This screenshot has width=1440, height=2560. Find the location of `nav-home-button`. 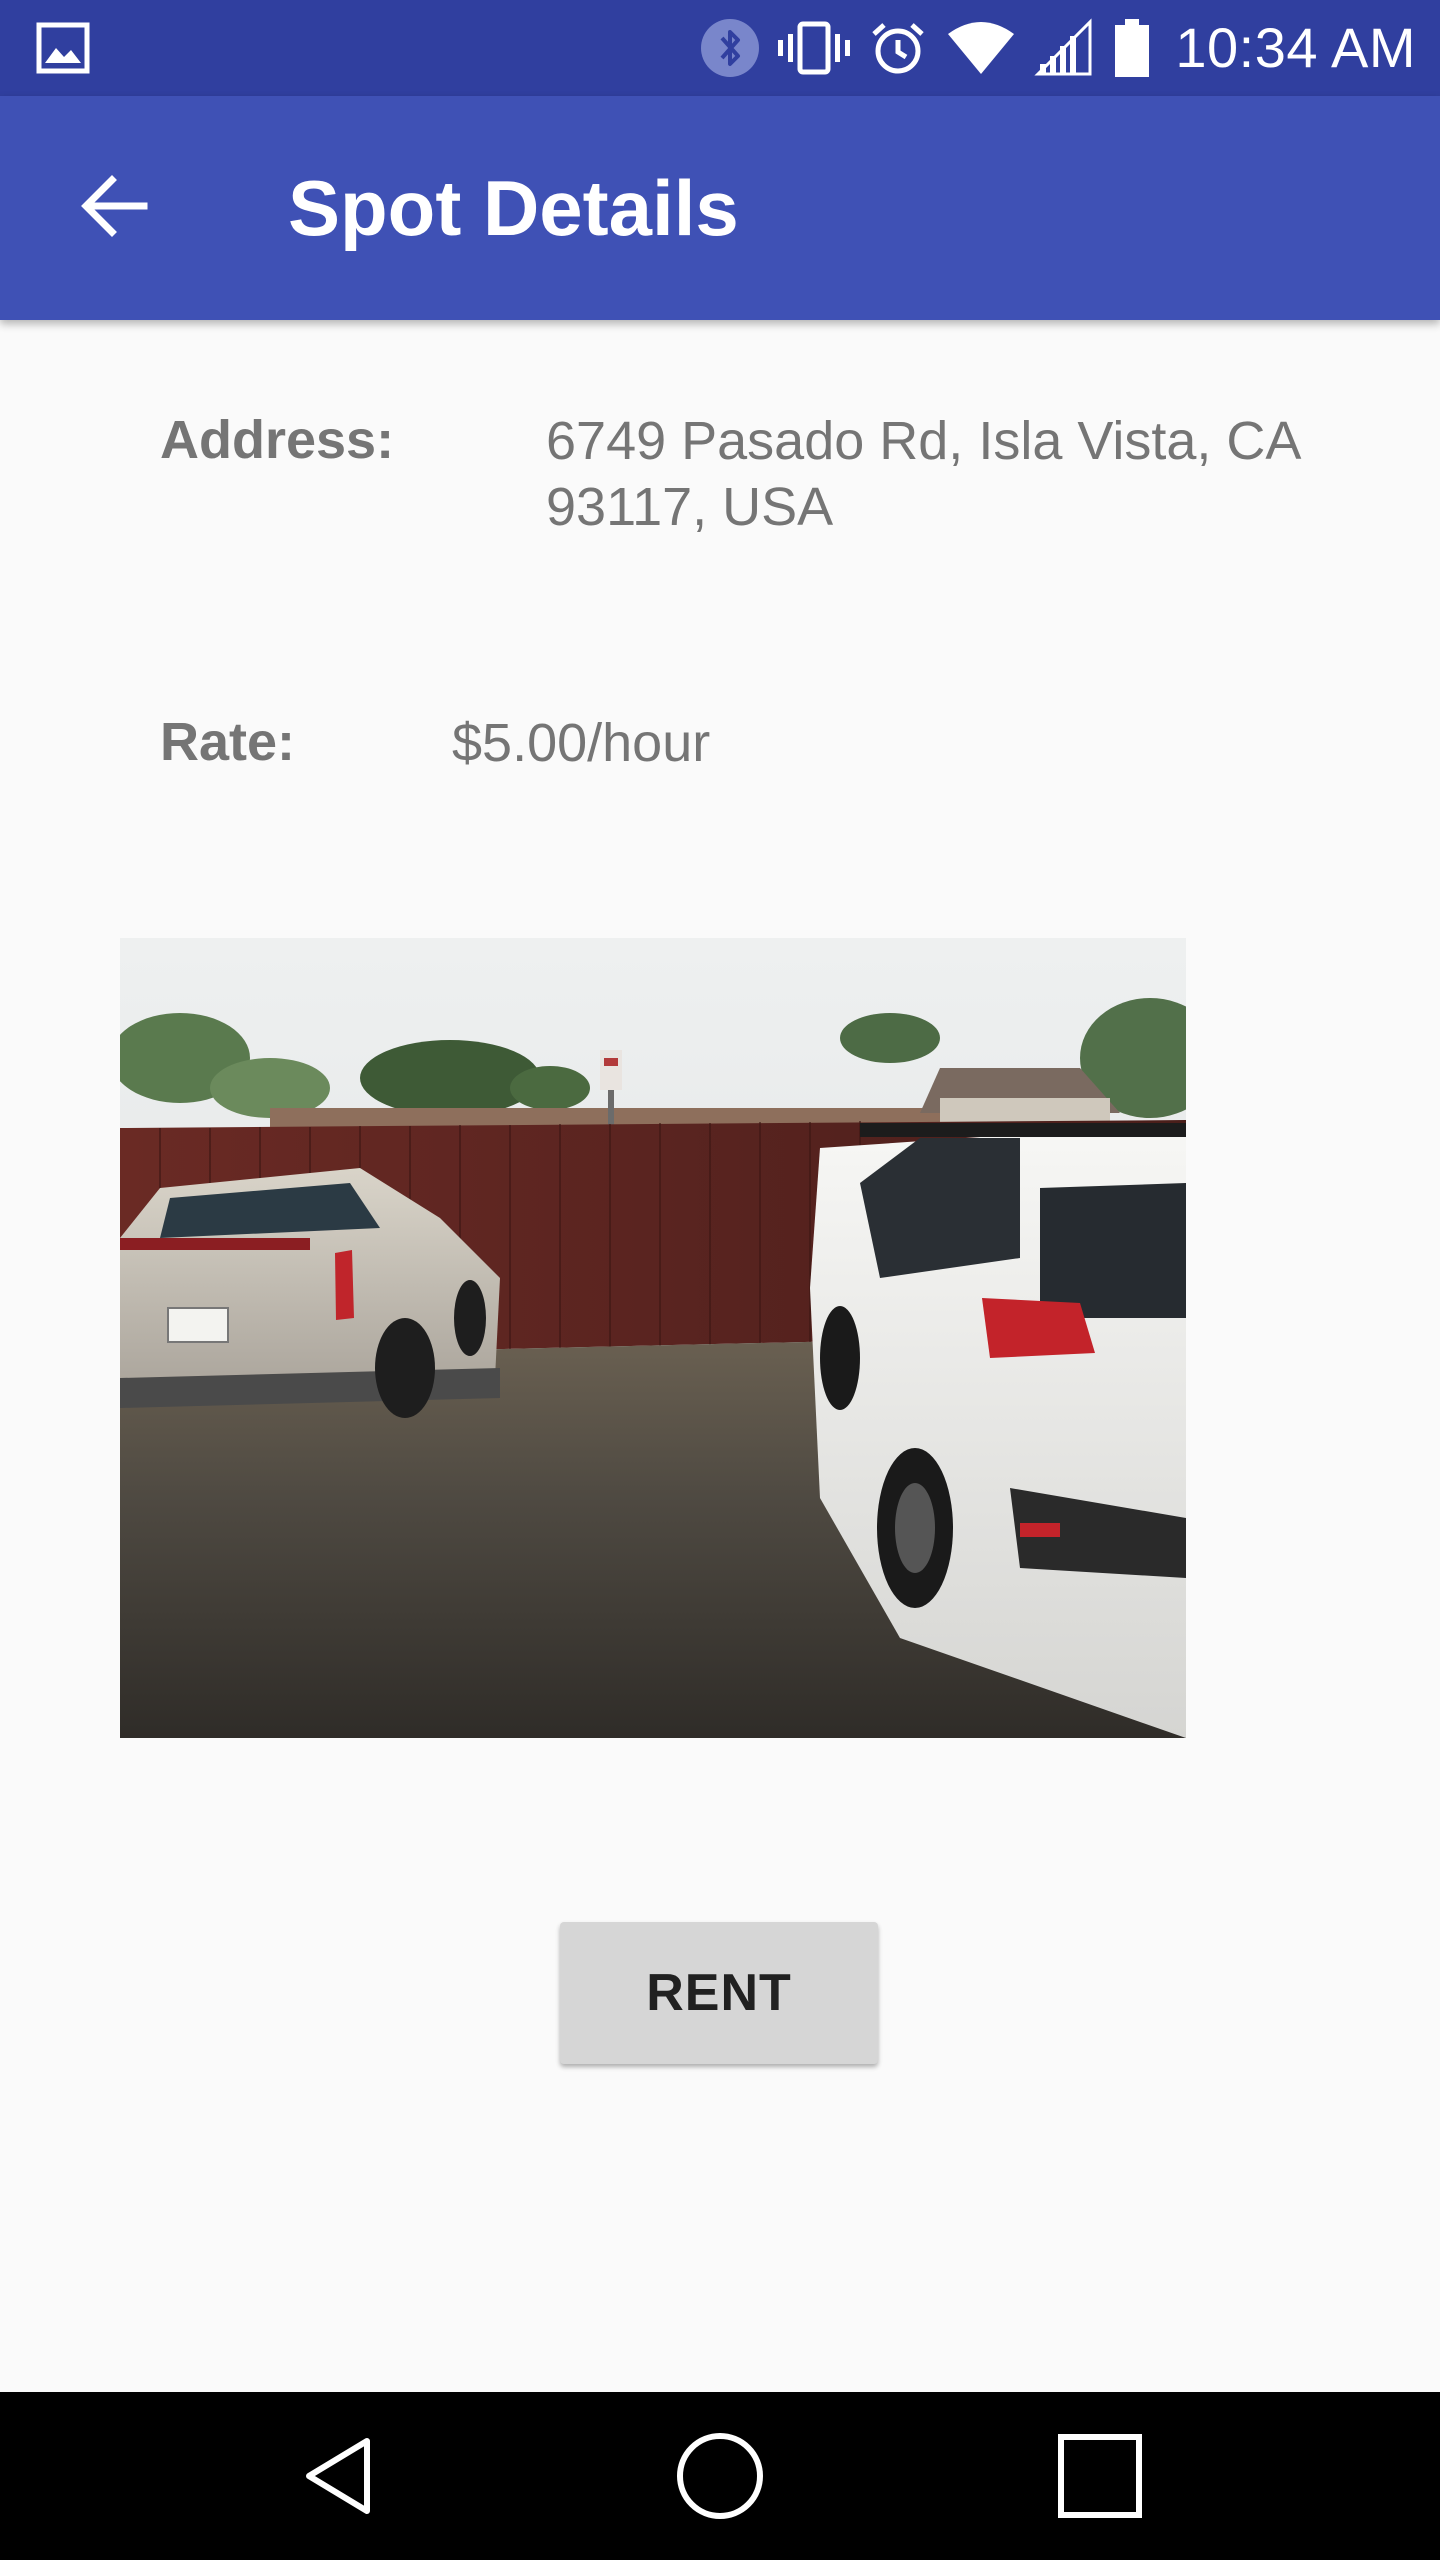

nav-home-button is located at coordinates (720, 2476).